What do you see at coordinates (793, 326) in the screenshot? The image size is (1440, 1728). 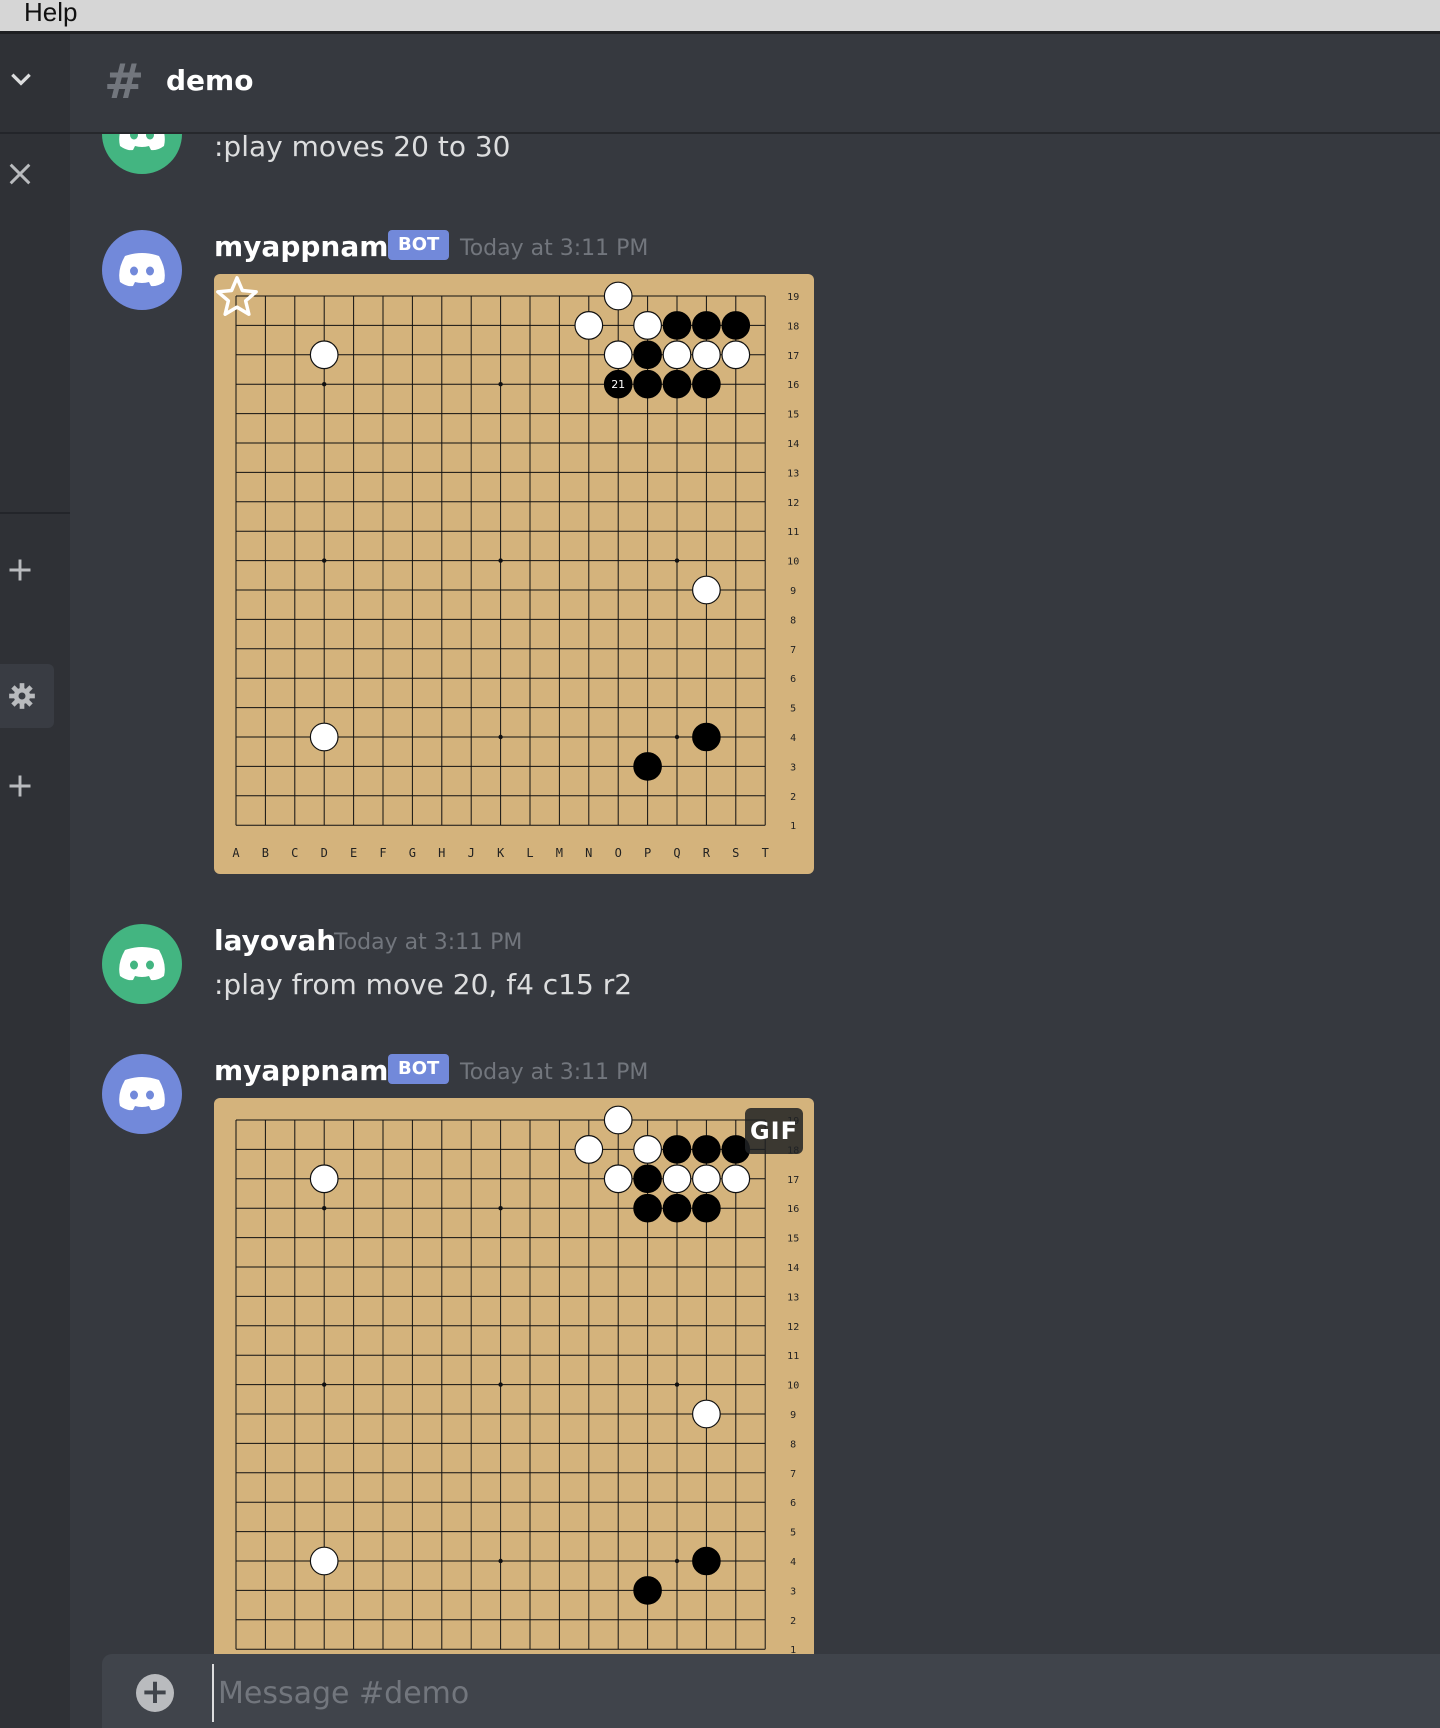 I see `row-label: 18` at bounding box center [793, 326].